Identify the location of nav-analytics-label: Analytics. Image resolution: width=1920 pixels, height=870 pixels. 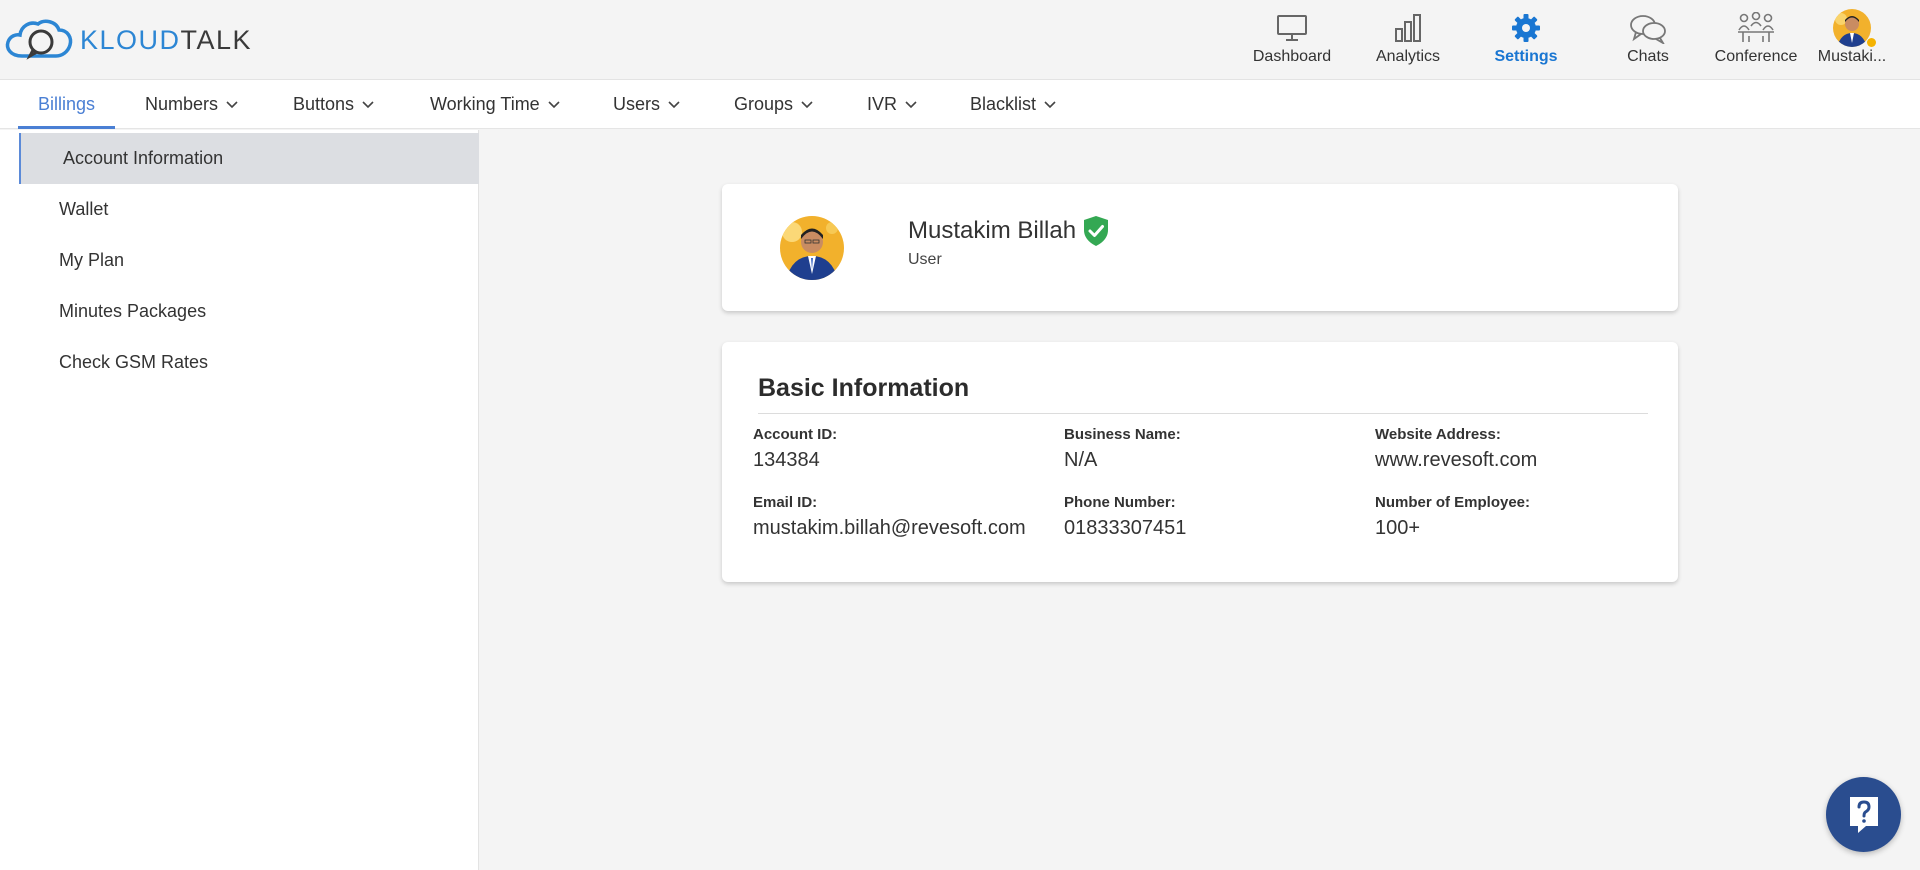
(1408, 56).